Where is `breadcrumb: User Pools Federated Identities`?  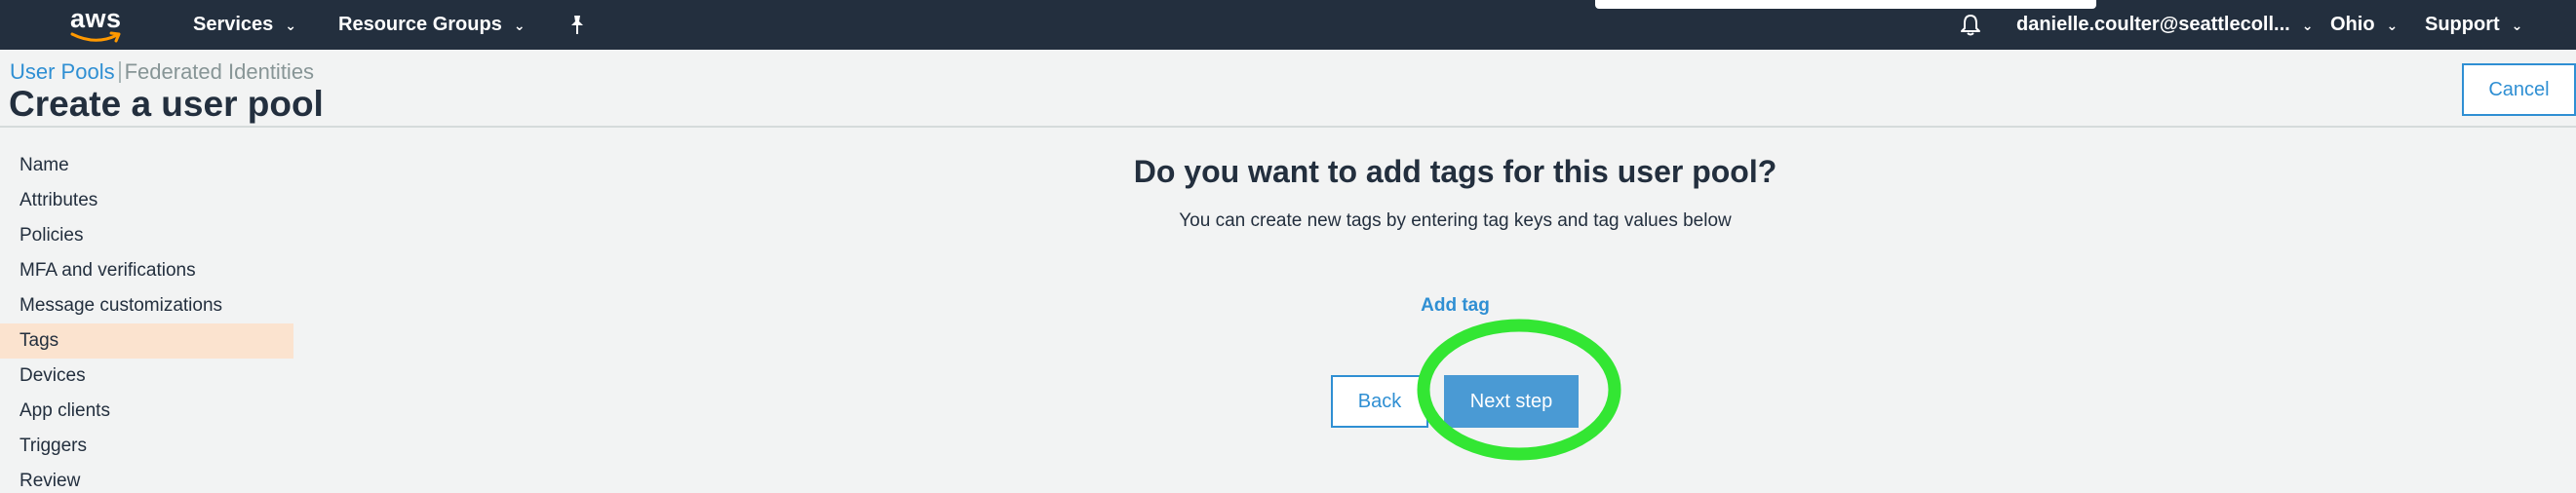 breadcrumb: User Pools Federated Identities is located at coordinates (162, 71).